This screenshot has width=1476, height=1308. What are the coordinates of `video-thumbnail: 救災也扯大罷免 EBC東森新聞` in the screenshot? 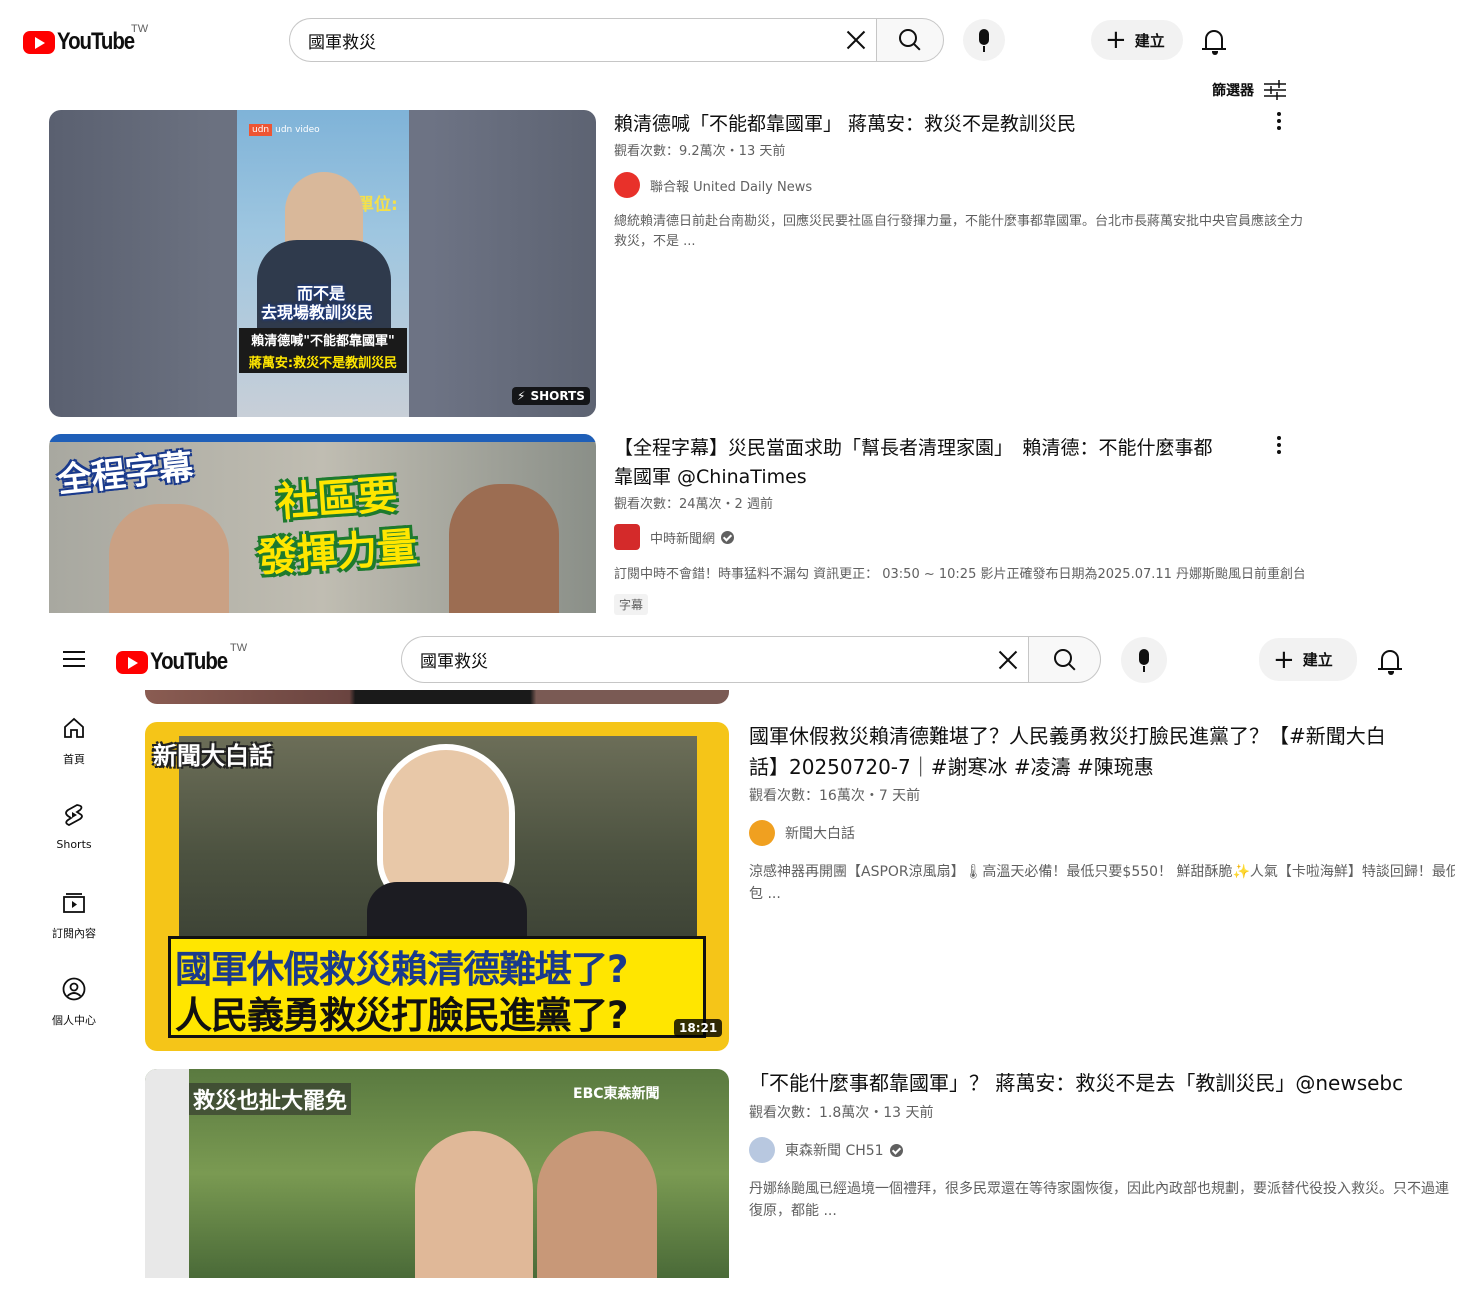 It's located at (437, 1173).